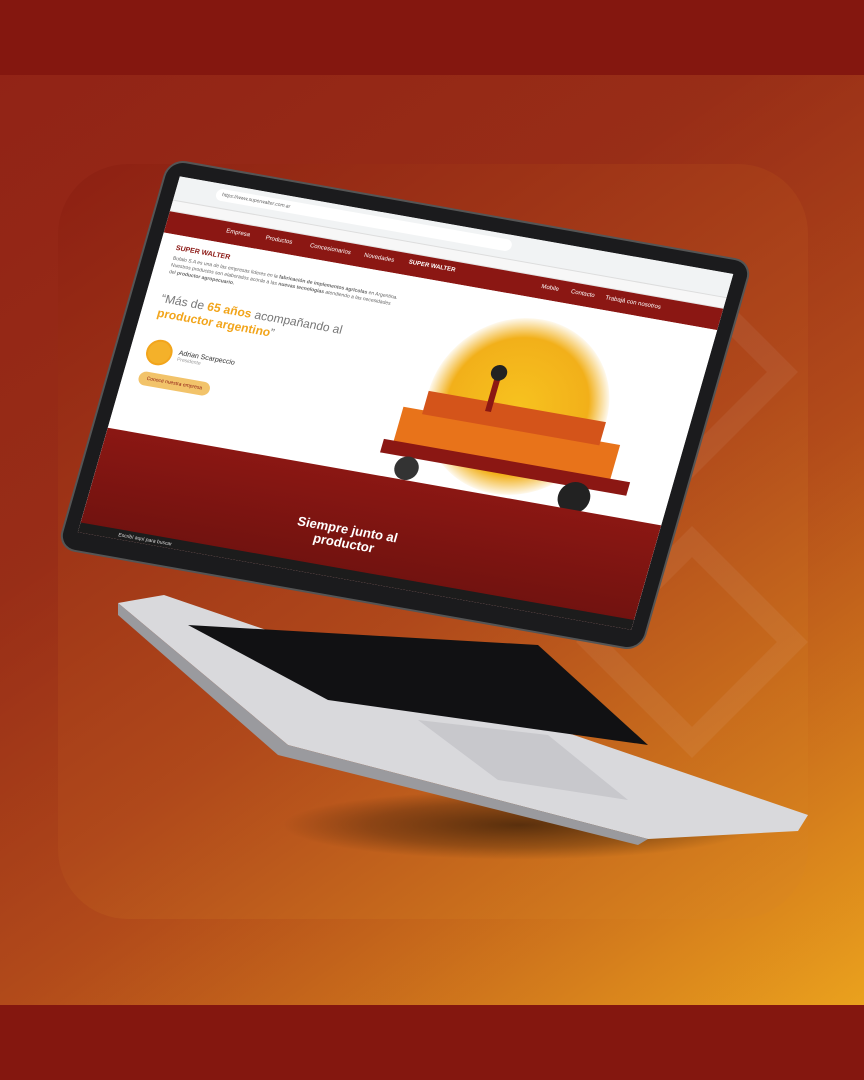  What do you see at coordinates (237, 233) in the screenshot?
I see `nav-item-empresa: Empresa` at bounding box center [237, 233].